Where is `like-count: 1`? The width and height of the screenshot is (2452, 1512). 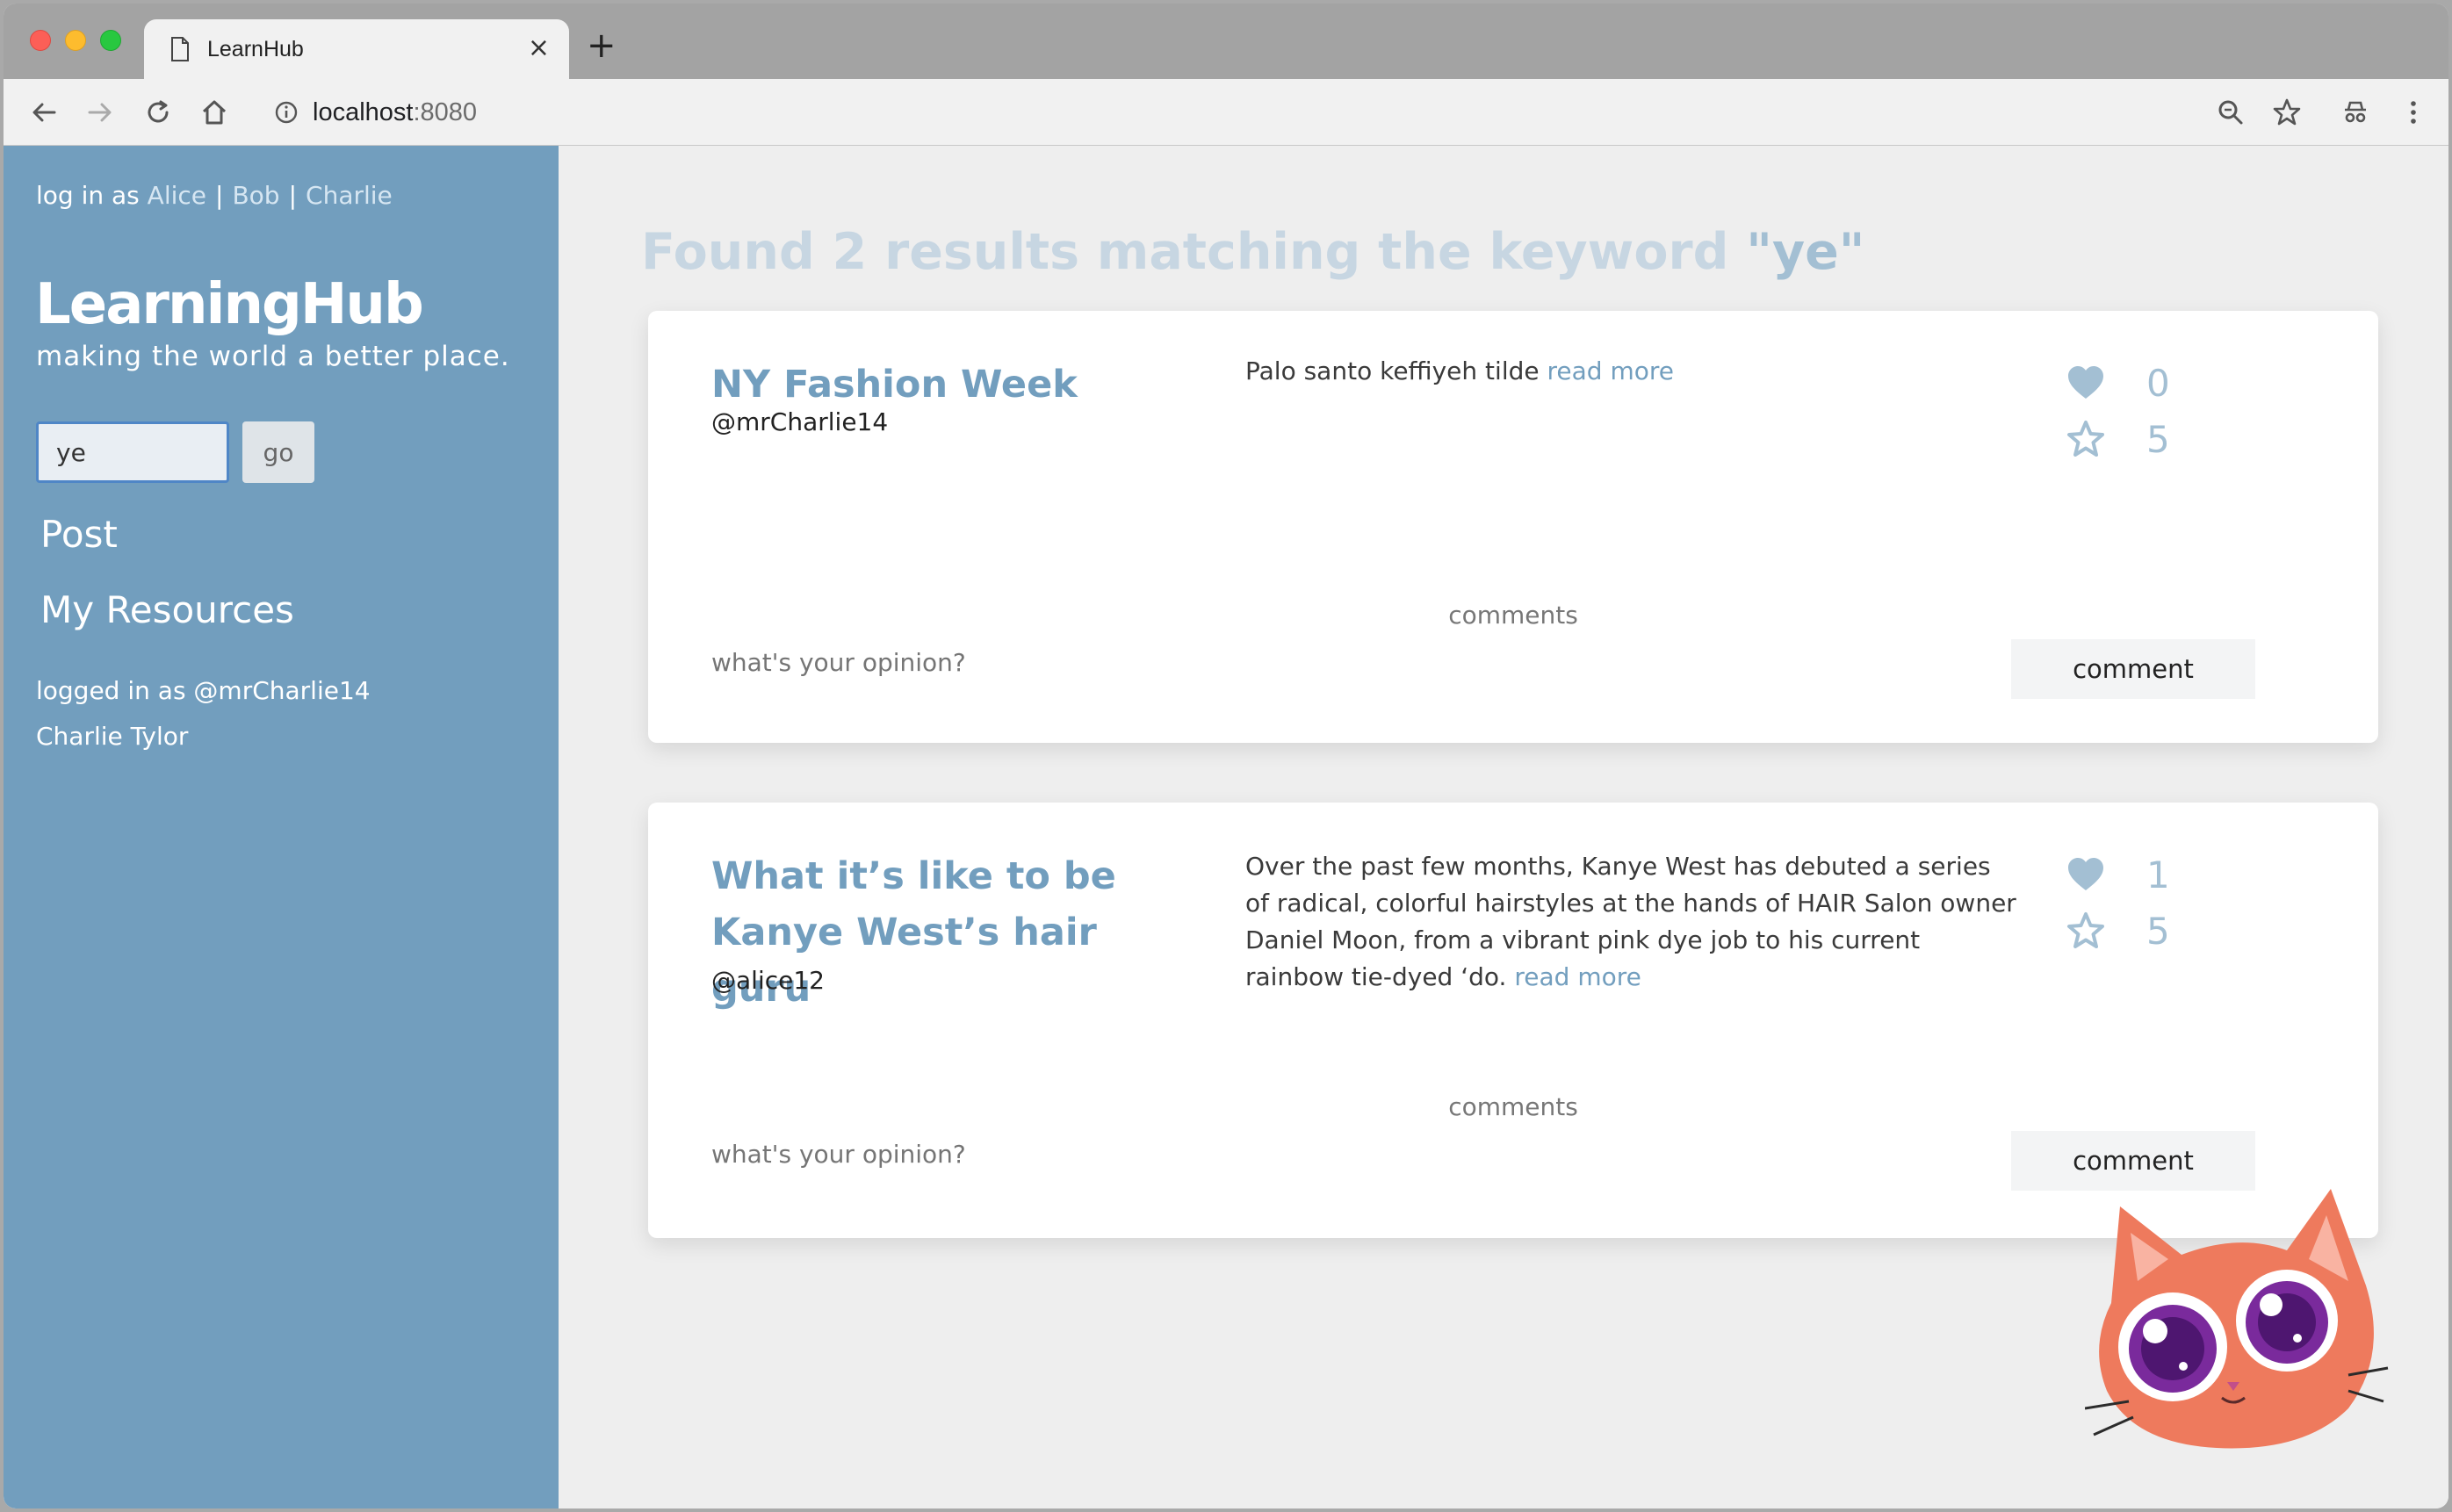
like-count: 1 is located at coordinates (2158, 874).